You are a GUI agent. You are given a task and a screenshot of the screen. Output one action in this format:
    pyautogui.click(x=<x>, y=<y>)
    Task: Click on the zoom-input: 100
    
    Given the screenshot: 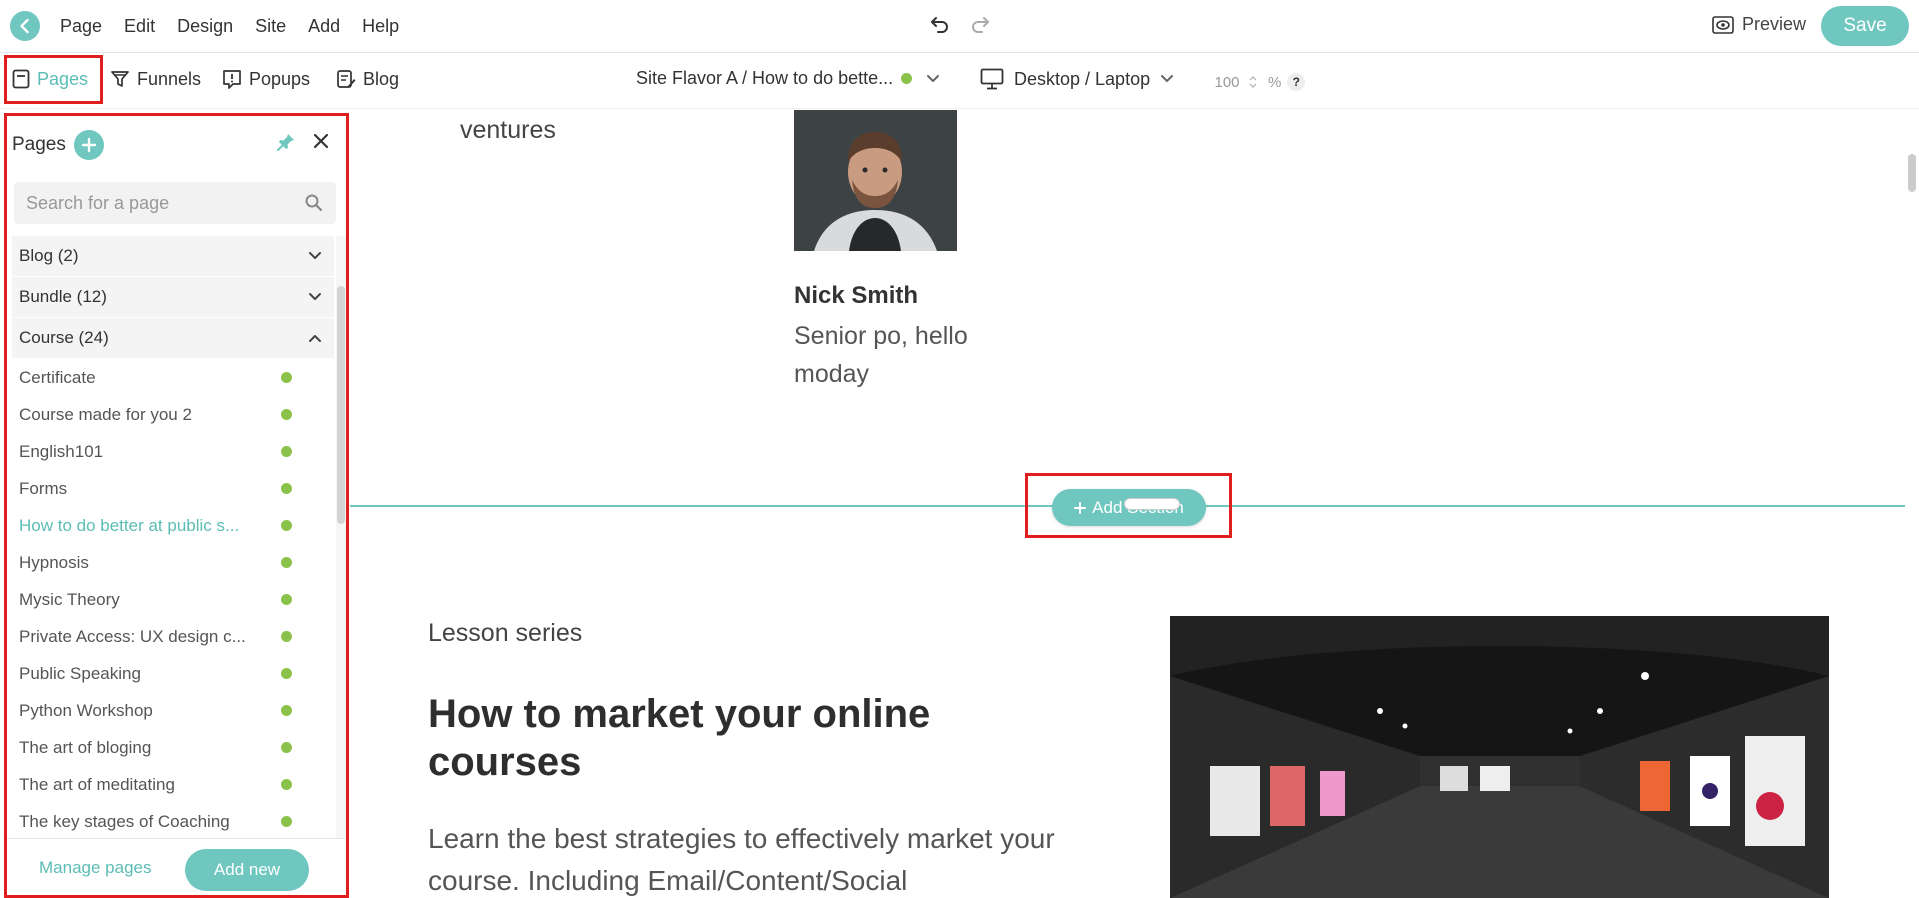 What is the action you would take?
    pyautogui.click(x=1236, y=82)
    